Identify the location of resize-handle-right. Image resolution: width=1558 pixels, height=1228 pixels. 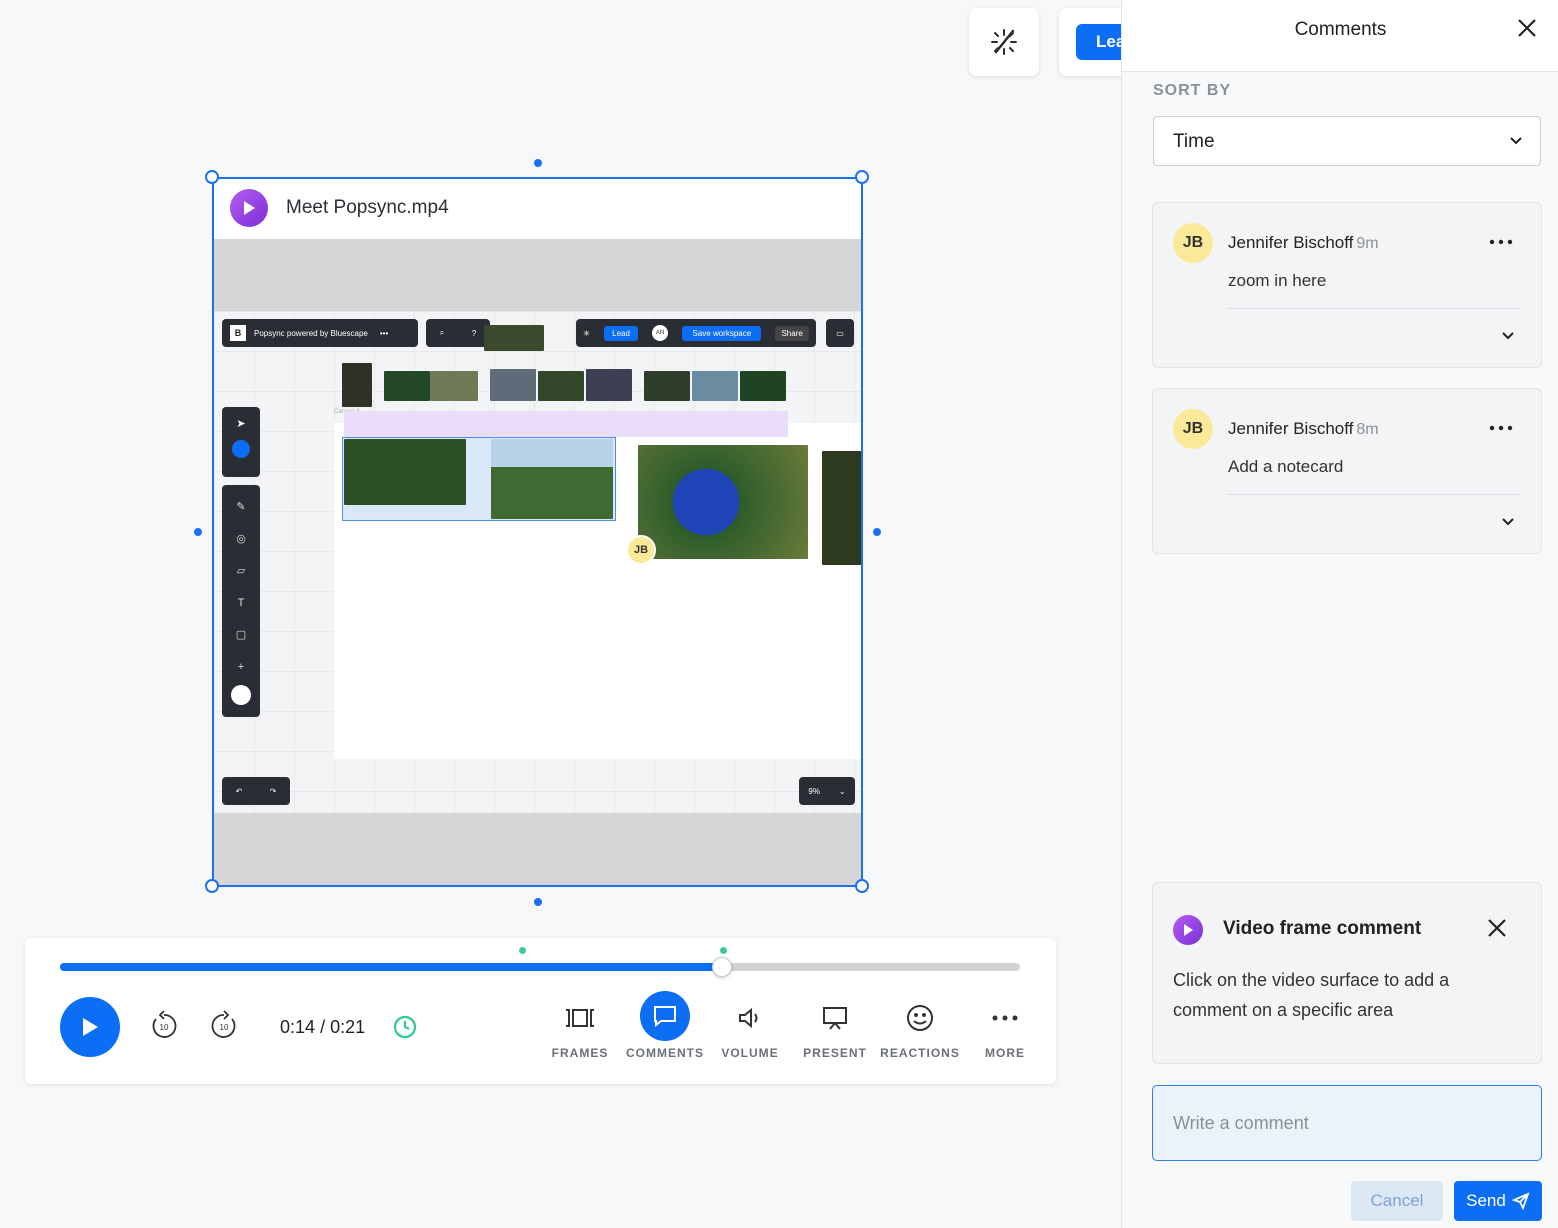
(877, 532).